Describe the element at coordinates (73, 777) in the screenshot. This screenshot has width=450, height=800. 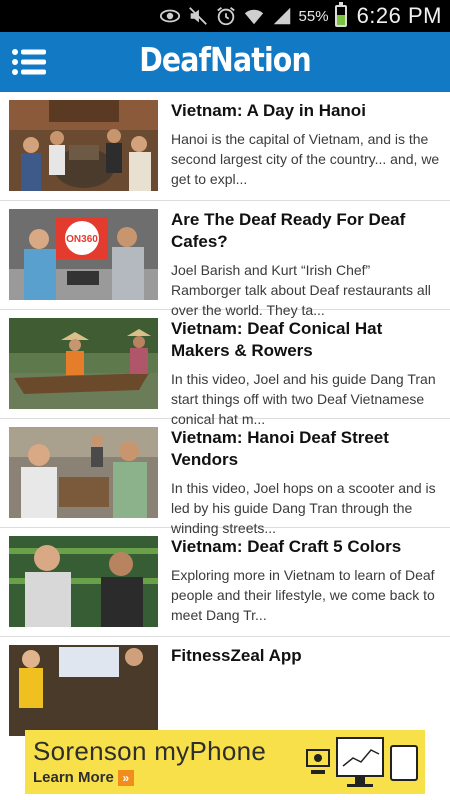
I see `ad-cta-label: Learn More` at that location.